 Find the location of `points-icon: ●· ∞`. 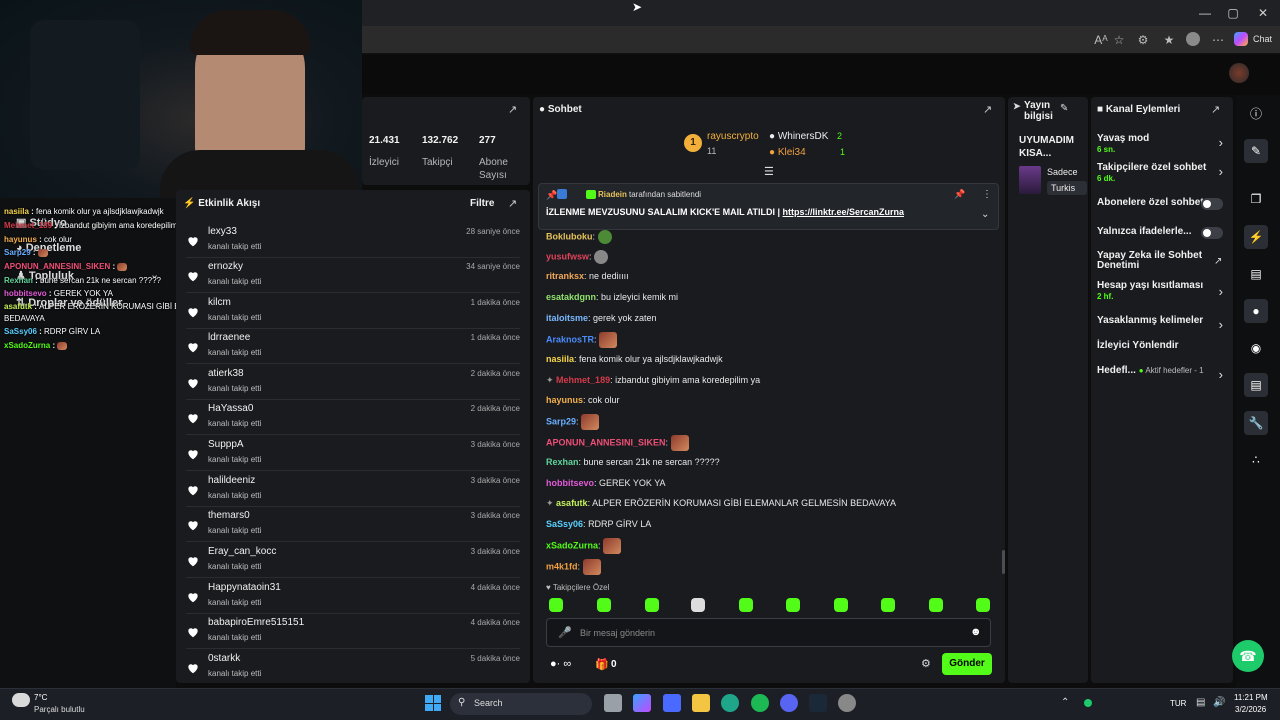

points-icon: ●· ∞ is located at coordinates (560, 664).